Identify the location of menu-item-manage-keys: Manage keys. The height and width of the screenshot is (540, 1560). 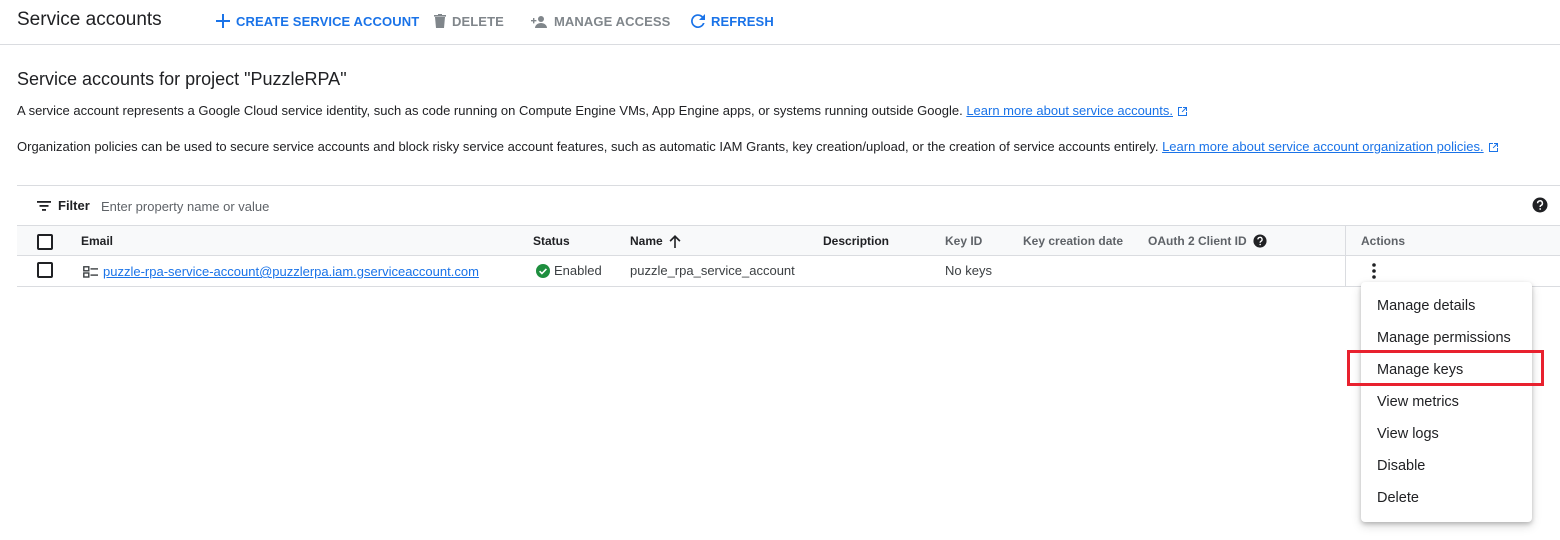
(1446, 370).